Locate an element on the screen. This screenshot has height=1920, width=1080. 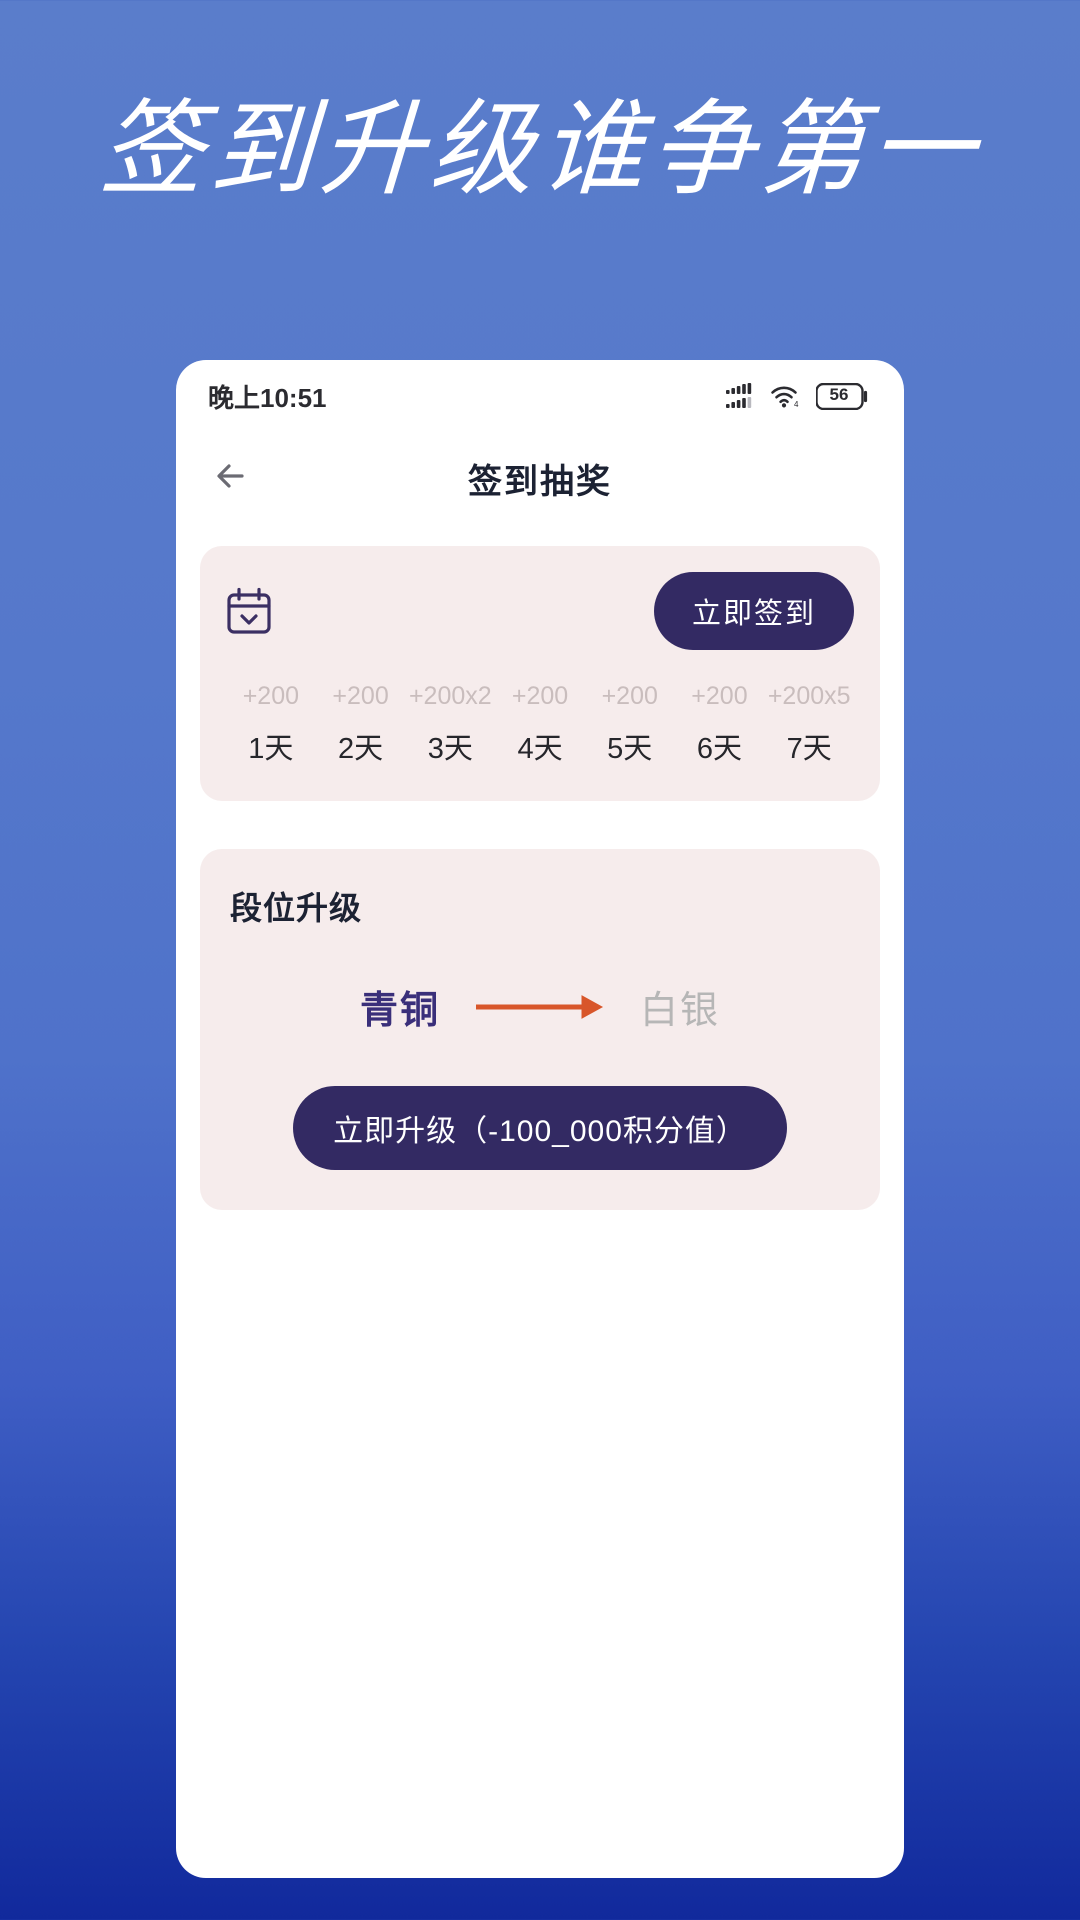
status-bar: 晚上10:51 4 56 is located at coordinates (540, 396).